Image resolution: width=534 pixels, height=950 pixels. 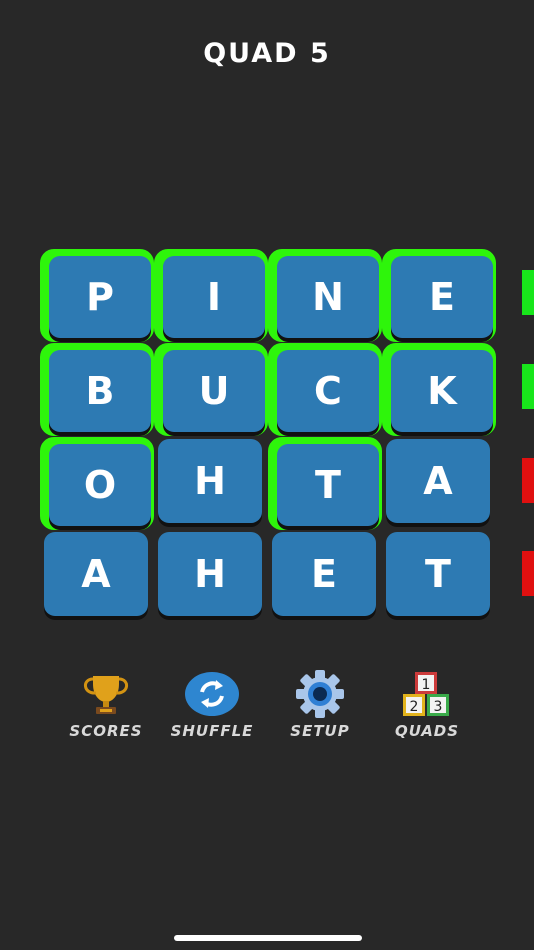 I want to click on block-number-1: 1, so click(x=426, y=685).